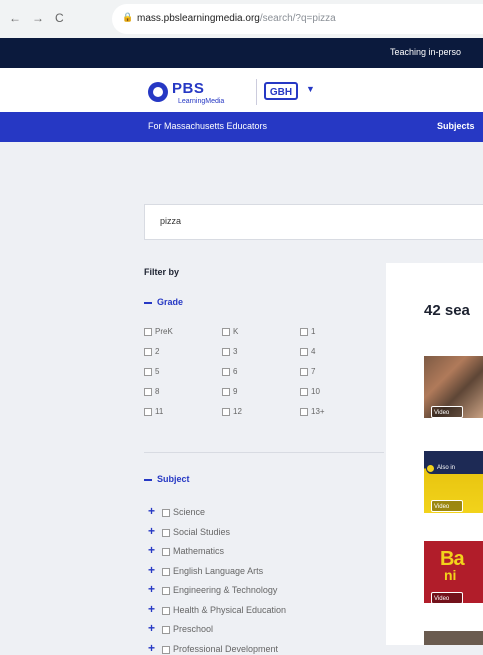 The image size is (483, 655). Describe the element at coordinates (450, 575) in the screenshot. I see `thumbnail-title-text: ni` at that location.